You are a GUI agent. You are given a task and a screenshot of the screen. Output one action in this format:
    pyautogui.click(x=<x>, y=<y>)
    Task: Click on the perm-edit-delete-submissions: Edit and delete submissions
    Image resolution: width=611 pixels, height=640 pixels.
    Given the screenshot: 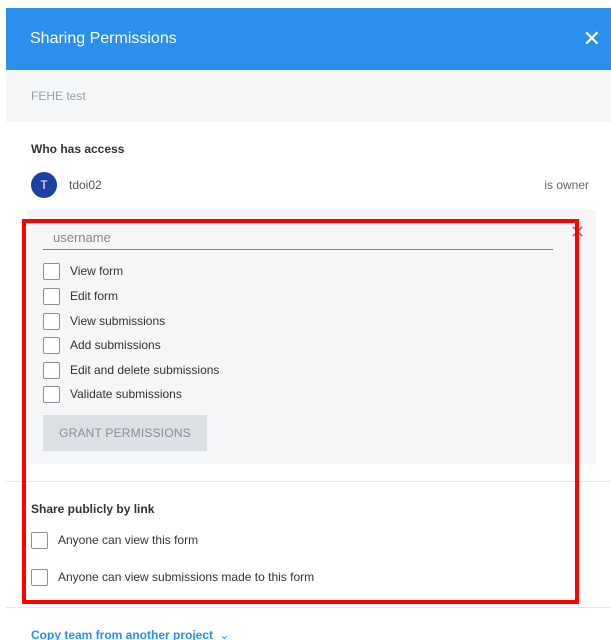 What is the action you would take?
    pyautogui.click(x=131, y=370)
    